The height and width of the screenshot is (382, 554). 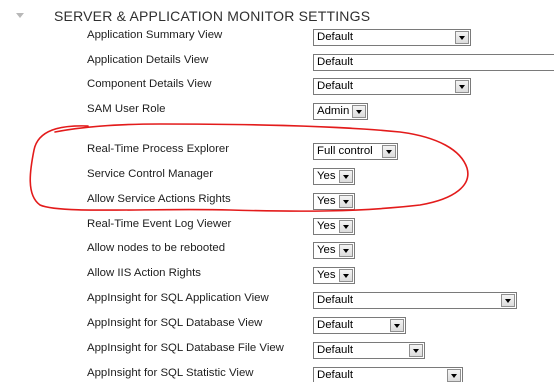 I want to click on appinsight-sql-database-file-view-select: Default, so click(x=369, y=350).